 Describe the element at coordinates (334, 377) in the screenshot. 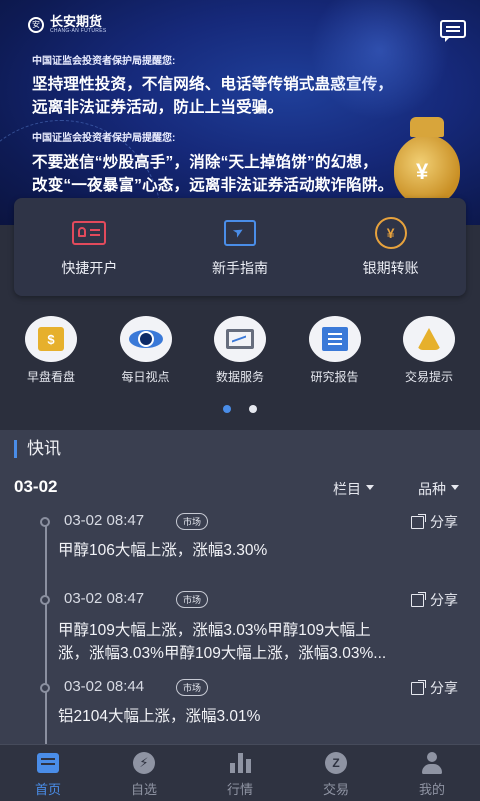

I see `service-label: 研究报告` at that location.